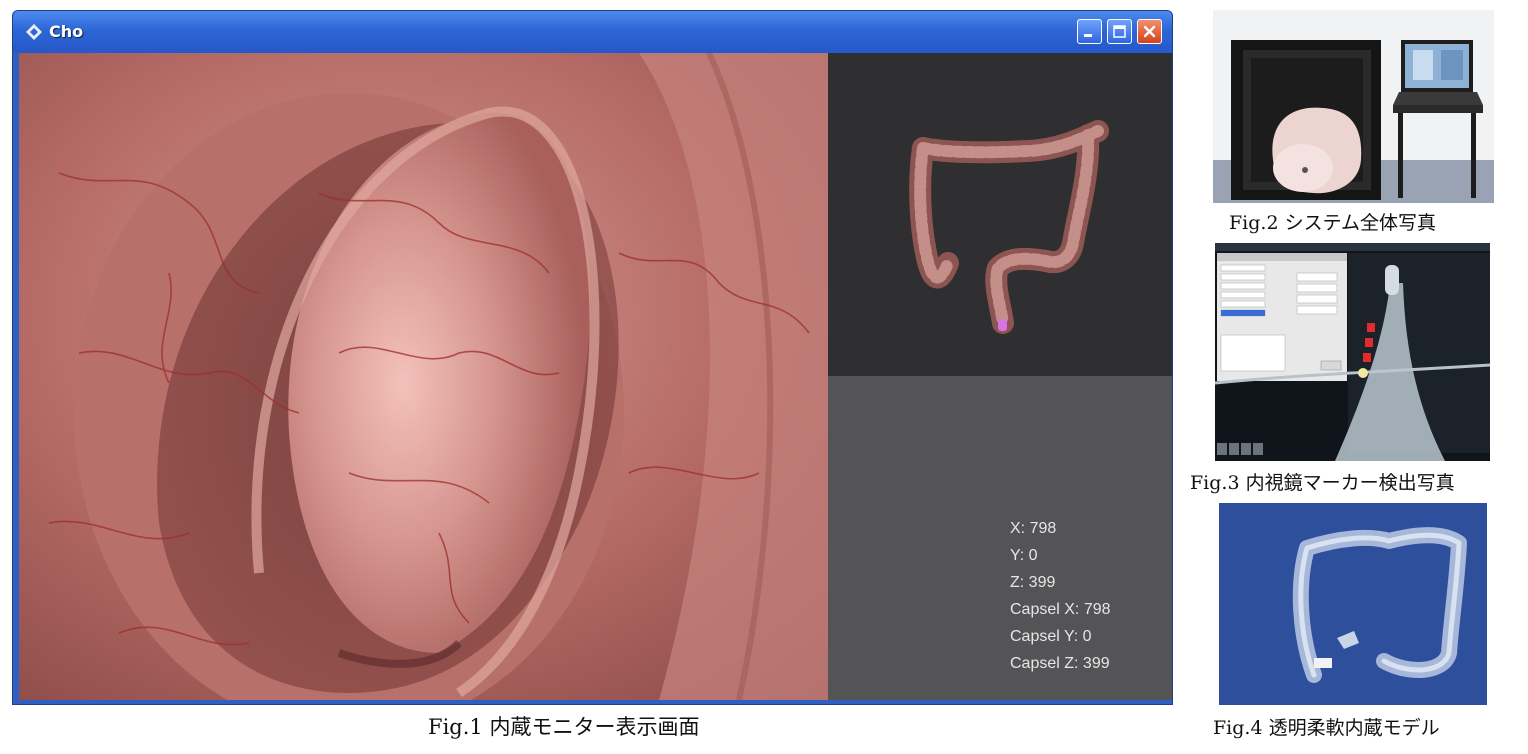 The image size is (1528, 754). I want to click on colon-model-render, so click(1009, 227).